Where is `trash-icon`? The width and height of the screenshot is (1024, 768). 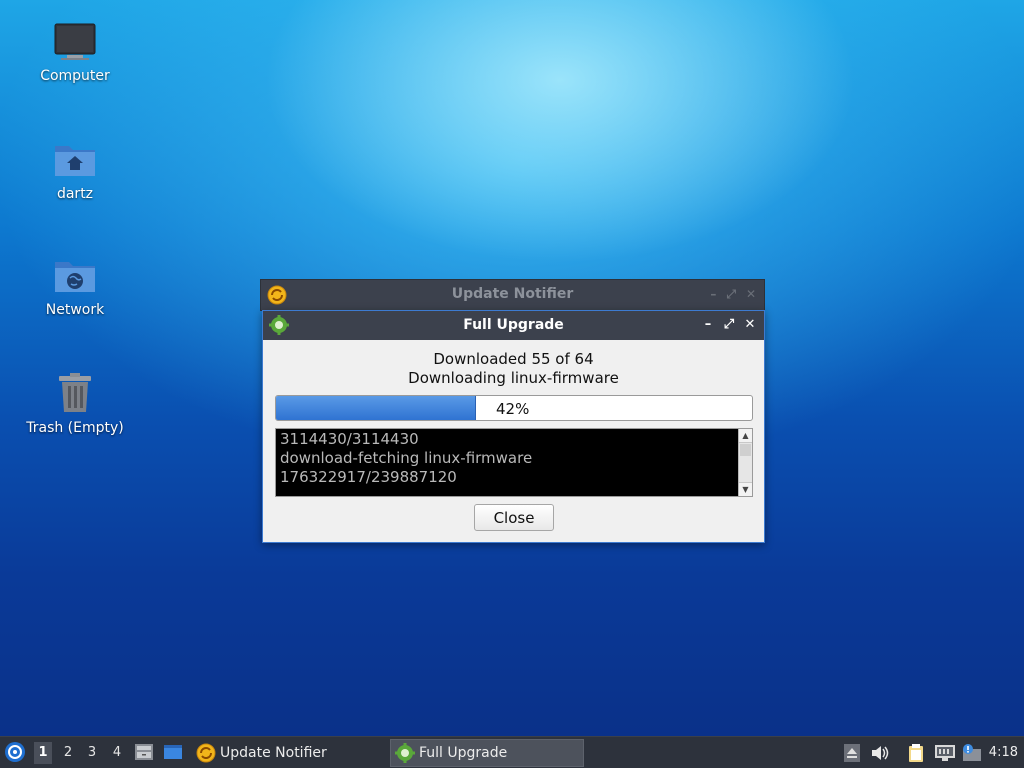
trash-icon is located at coordinates (75, 392).